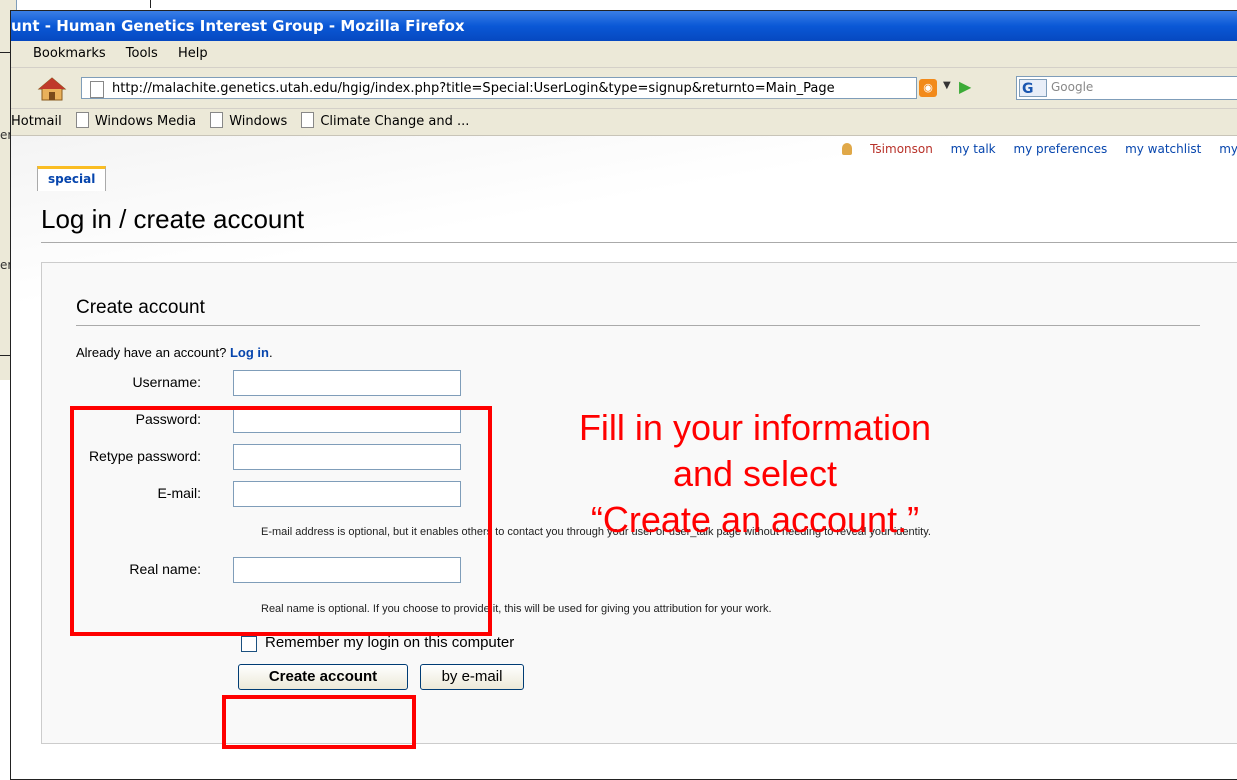 The width and height of the screenshot is (1237, 780). I want to click on annotation-line-3: “Create an account.”, so click(755, 520).